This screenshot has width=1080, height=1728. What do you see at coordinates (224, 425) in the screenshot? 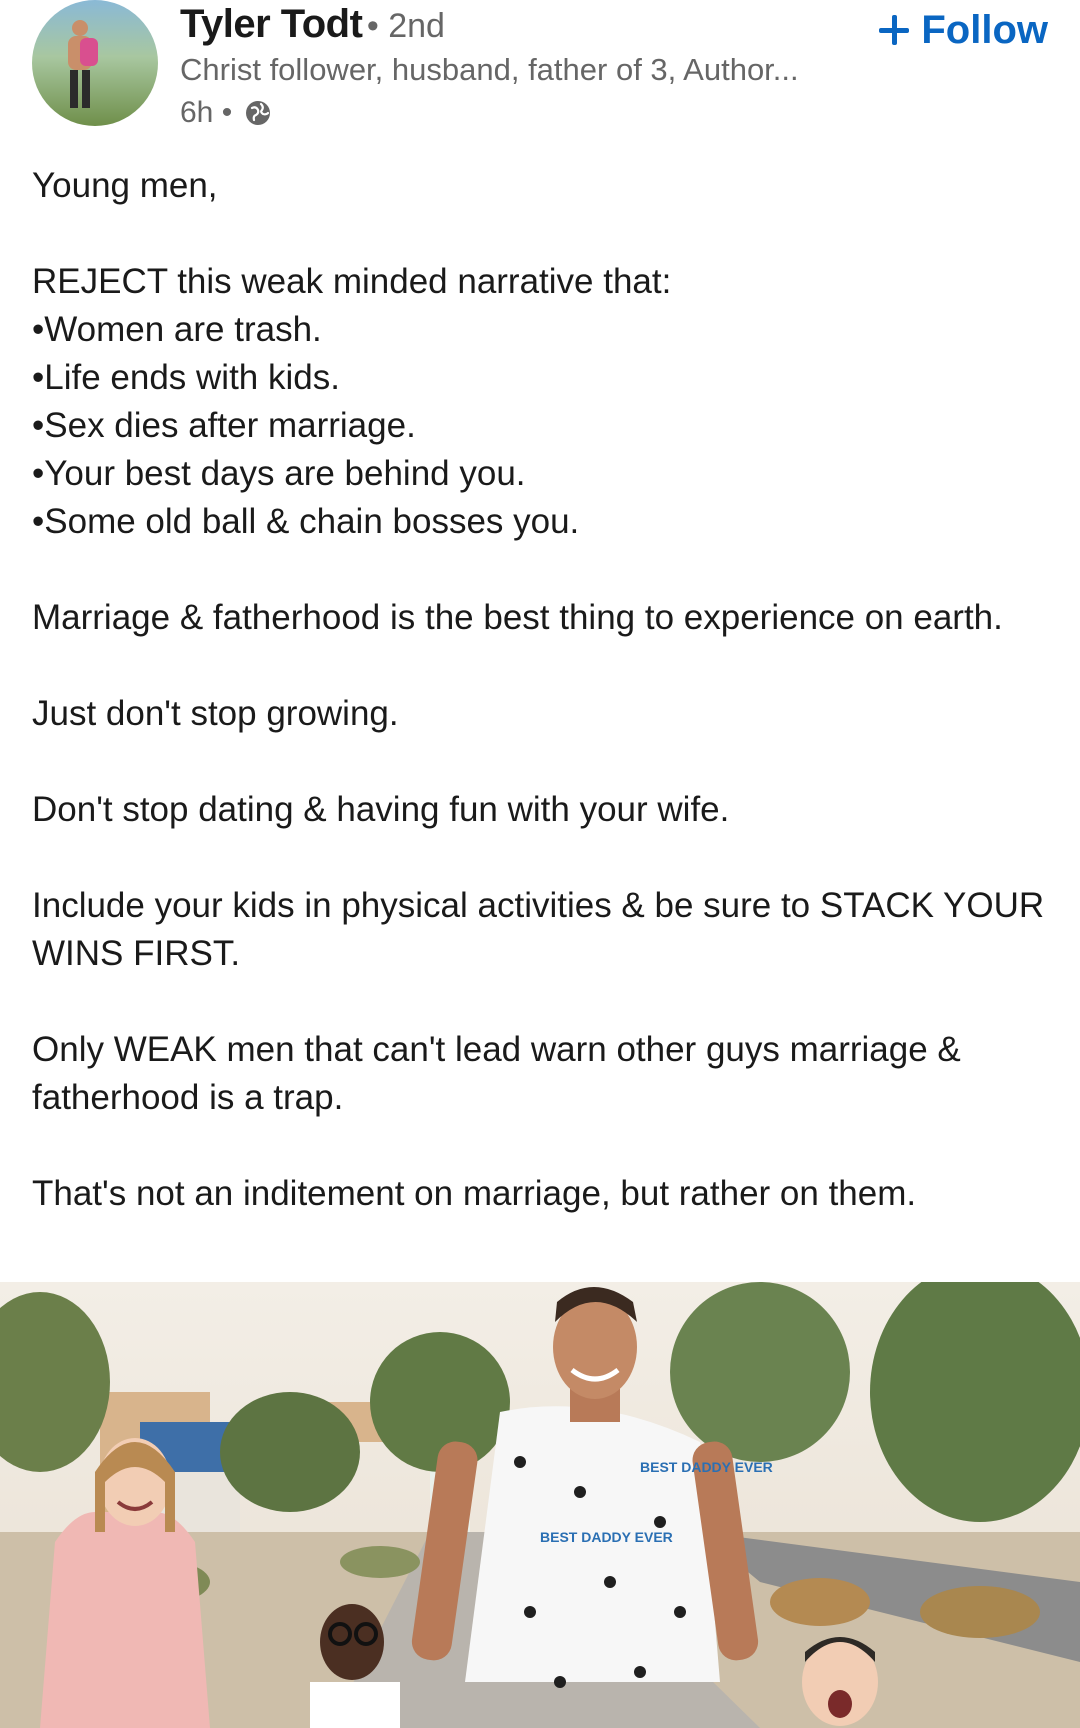
I see `bullet-item: •Sex dies after marriage.` at bounding box center [224, 425].